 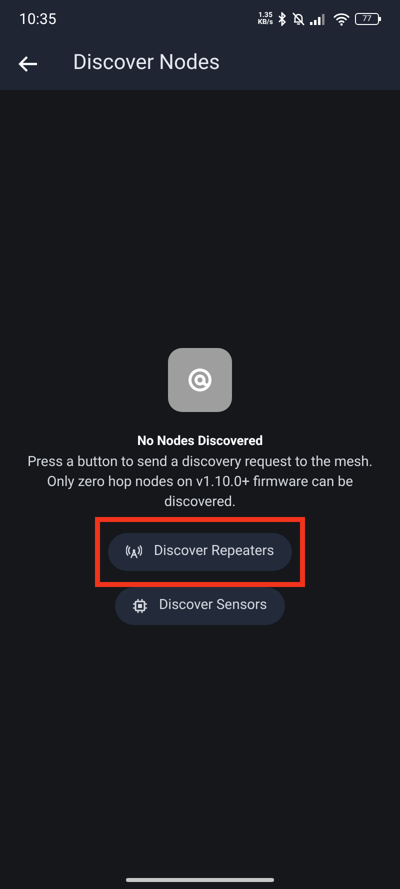 What do you see at coordinates (200, 551) in the screenshot?
I see `discover-button: Discover Repeaters` at bounding box center [200, 551].